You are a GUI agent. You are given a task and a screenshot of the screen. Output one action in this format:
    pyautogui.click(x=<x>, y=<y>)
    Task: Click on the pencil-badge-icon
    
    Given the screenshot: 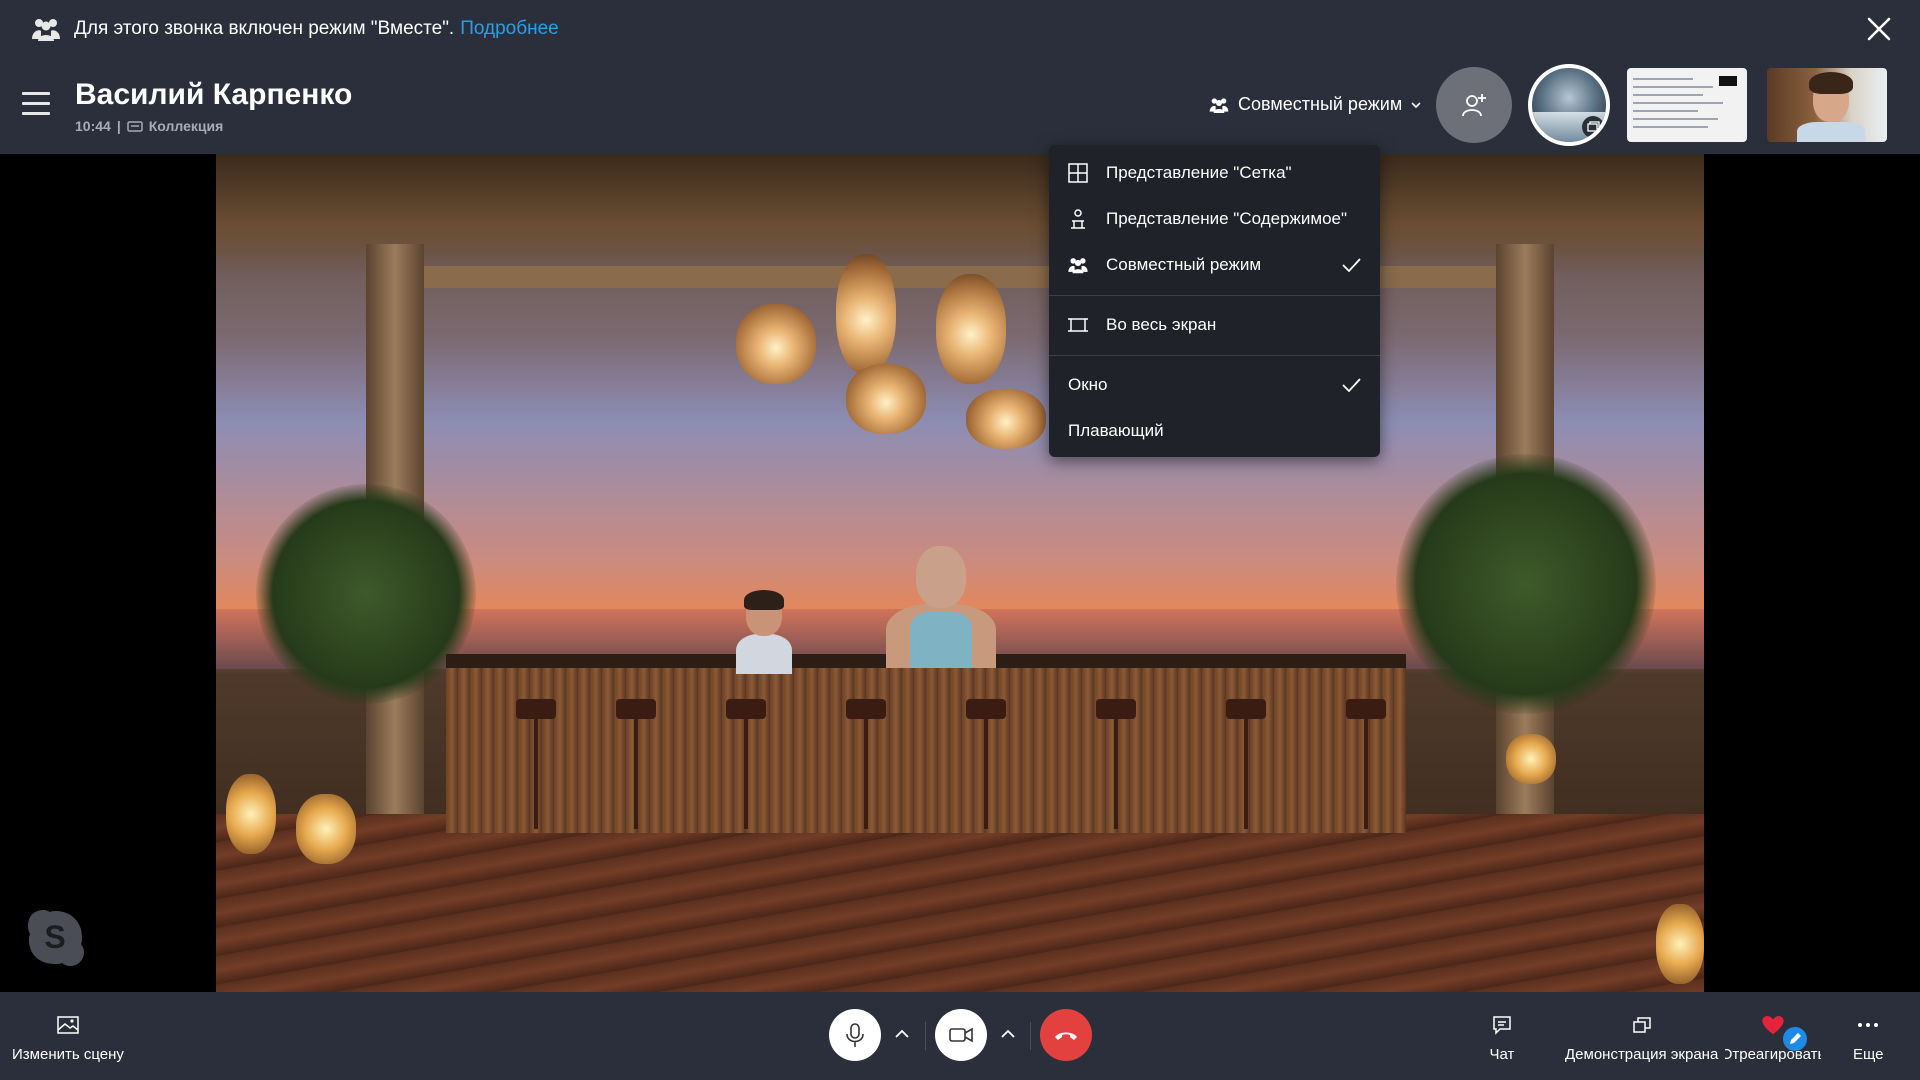 What is the action you would take?
    pyautogui.click(x=1795, y=1039)
    